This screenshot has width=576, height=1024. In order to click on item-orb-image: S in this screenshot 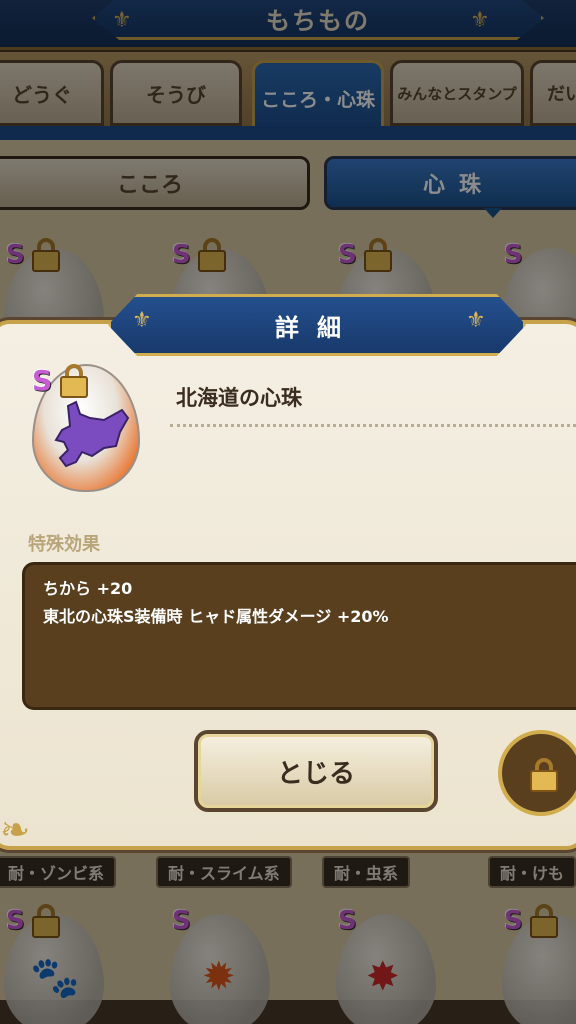, I will do `click(86, 427)`.